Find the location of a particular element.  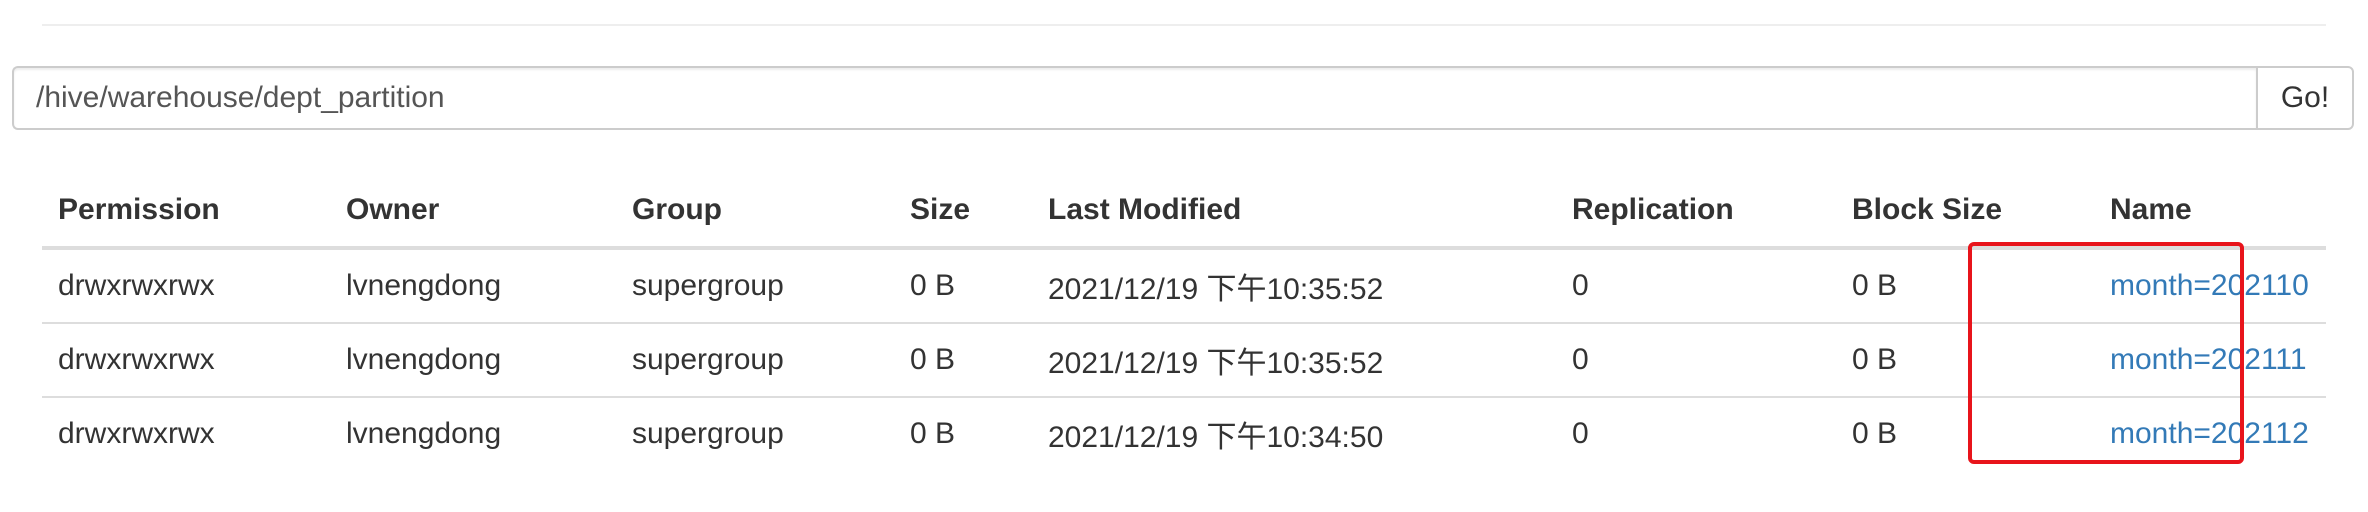

header-permission: Permission is located at coordinates (186, 212).